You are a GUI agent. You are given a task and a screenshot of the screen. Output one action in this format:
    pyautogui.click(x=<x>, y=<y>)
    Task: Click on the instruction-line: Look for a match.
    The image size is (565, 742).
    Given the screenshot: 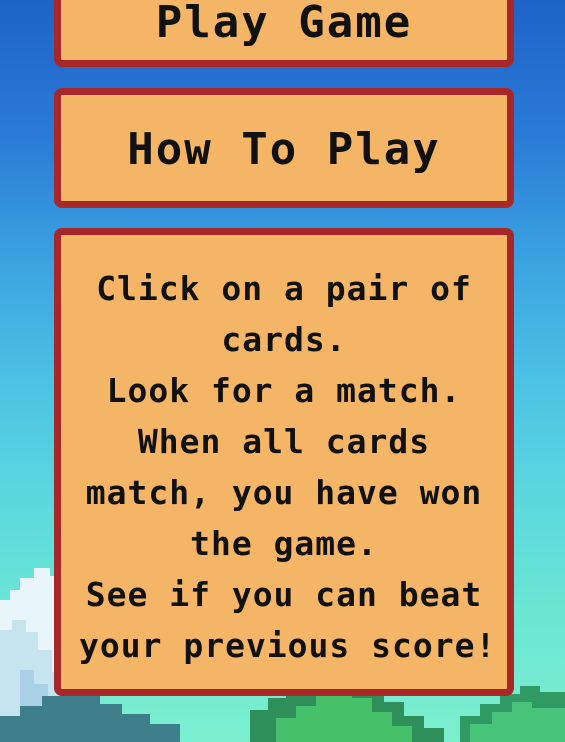 What is the action you would take?
    pyautogui.click(x=284, y=390)
    